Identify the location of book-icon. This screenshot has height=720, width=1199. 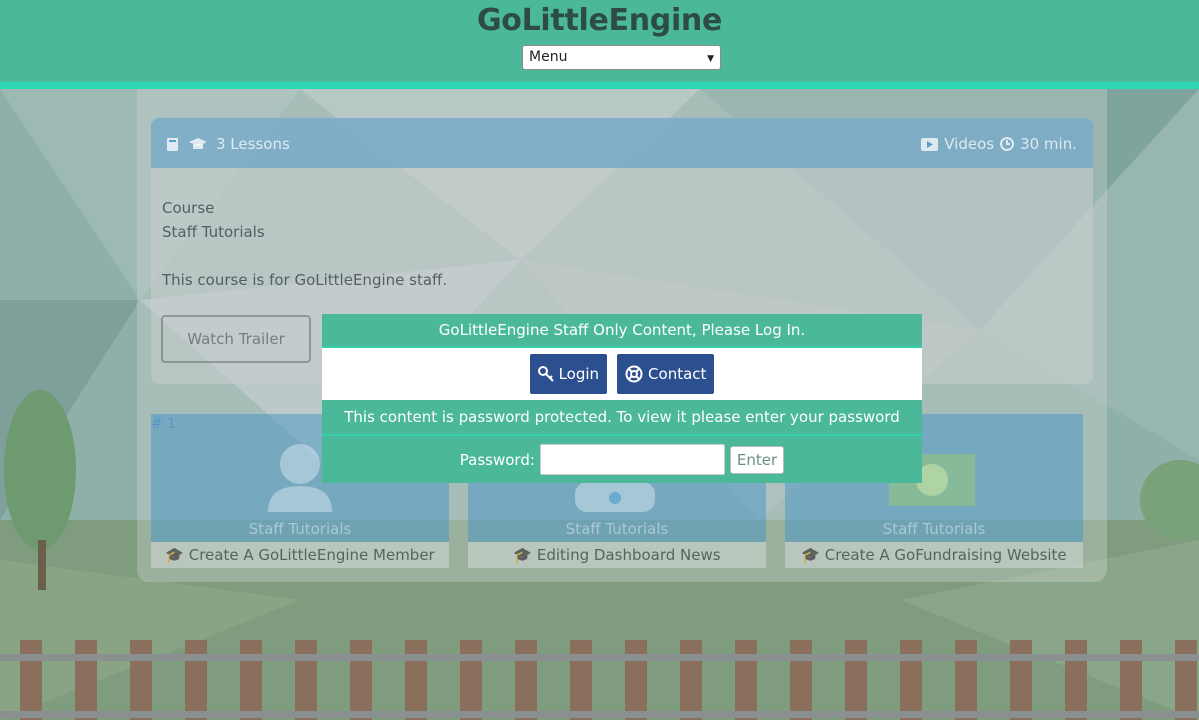
(172, 144).